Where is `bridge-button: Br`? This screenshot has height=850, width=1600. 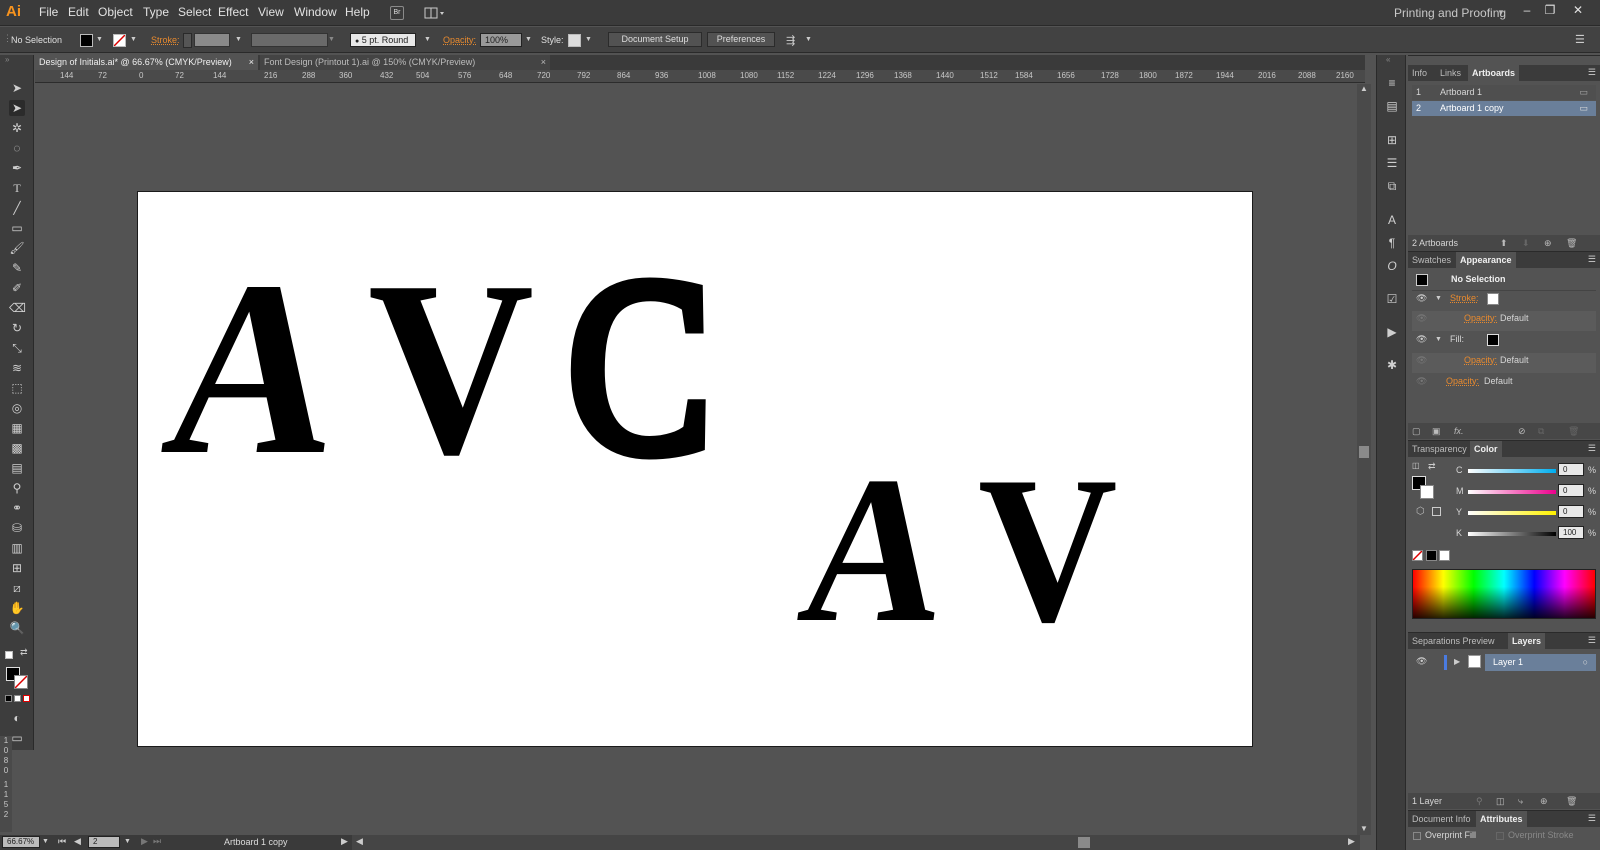 bridge-button: Br is located at coordinates (397, 13).